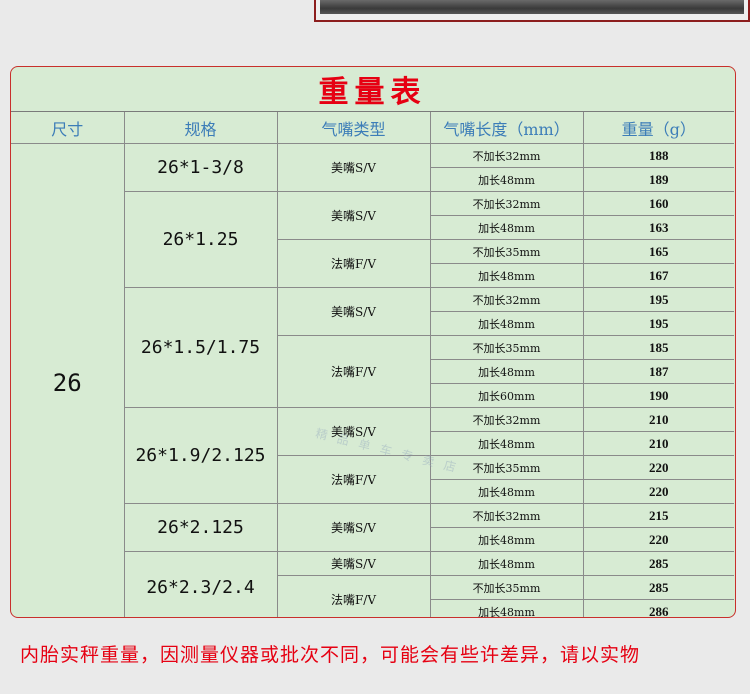 This screenshot has height=694, width=750. What do you see at coordinates (658, 275) in the screenshot?
I see `weight-cell: 167` at bounding box center [658, 275].